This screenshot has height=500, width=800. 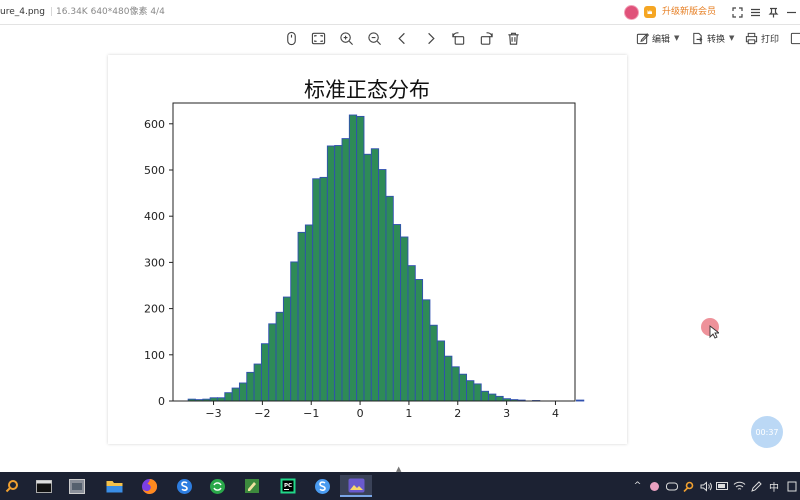 I want to click on file-info: | 16.34K 640*480像素 4/4, so click(x=107, y=12).